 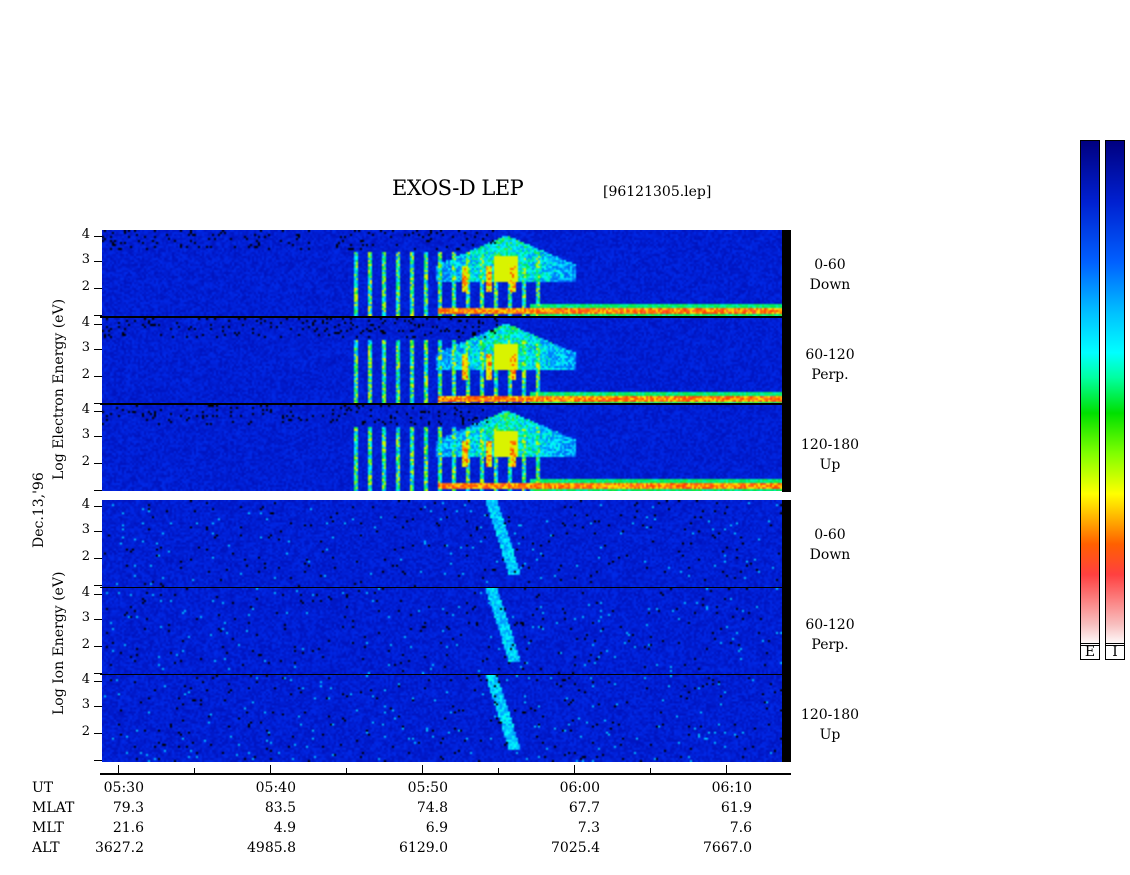 What do you see at coordinates (275, 788) in the screenshot?
I see `ut-value: 05:40` at bounding box center [275, 788].